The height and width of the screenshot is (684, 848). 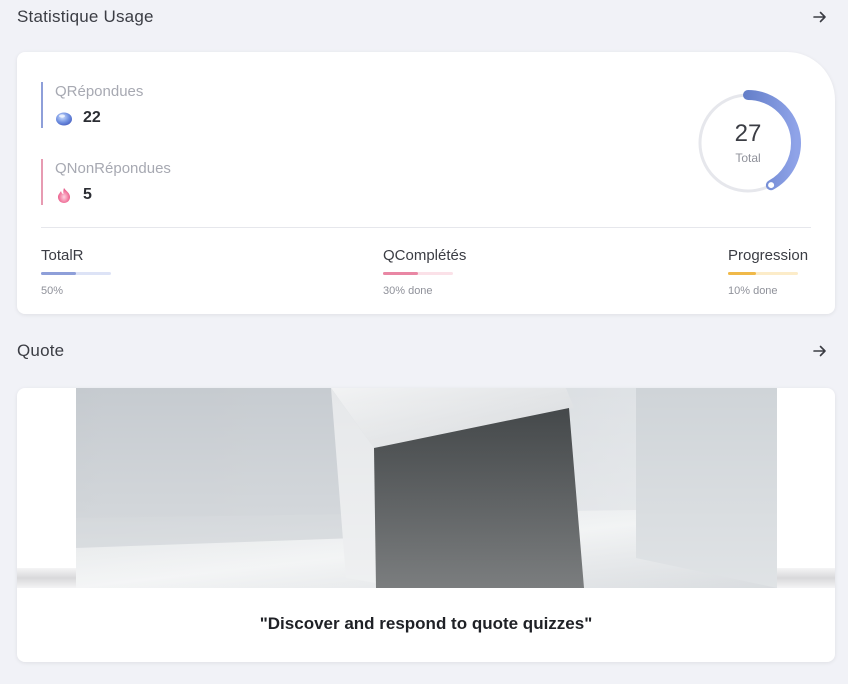 What do you see at coordinates (426, 227) in the screenshot?
I see `stats-divider` at bounding box center [426, 227].